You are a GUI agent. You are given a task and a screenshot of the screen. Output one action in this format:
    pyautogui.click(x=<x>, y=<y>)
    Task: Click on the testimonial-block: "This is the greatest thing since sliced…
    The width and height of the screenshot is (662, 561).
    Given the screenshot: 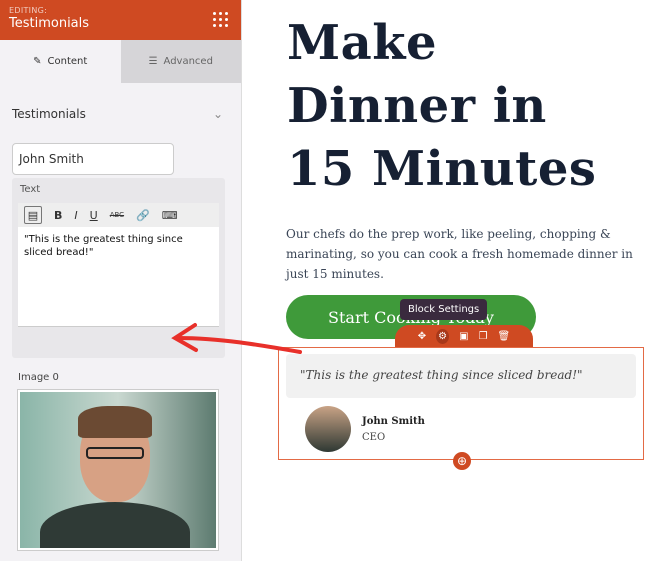 What is the action you would take?
    pyautogui.click(x=461, y=403)
    